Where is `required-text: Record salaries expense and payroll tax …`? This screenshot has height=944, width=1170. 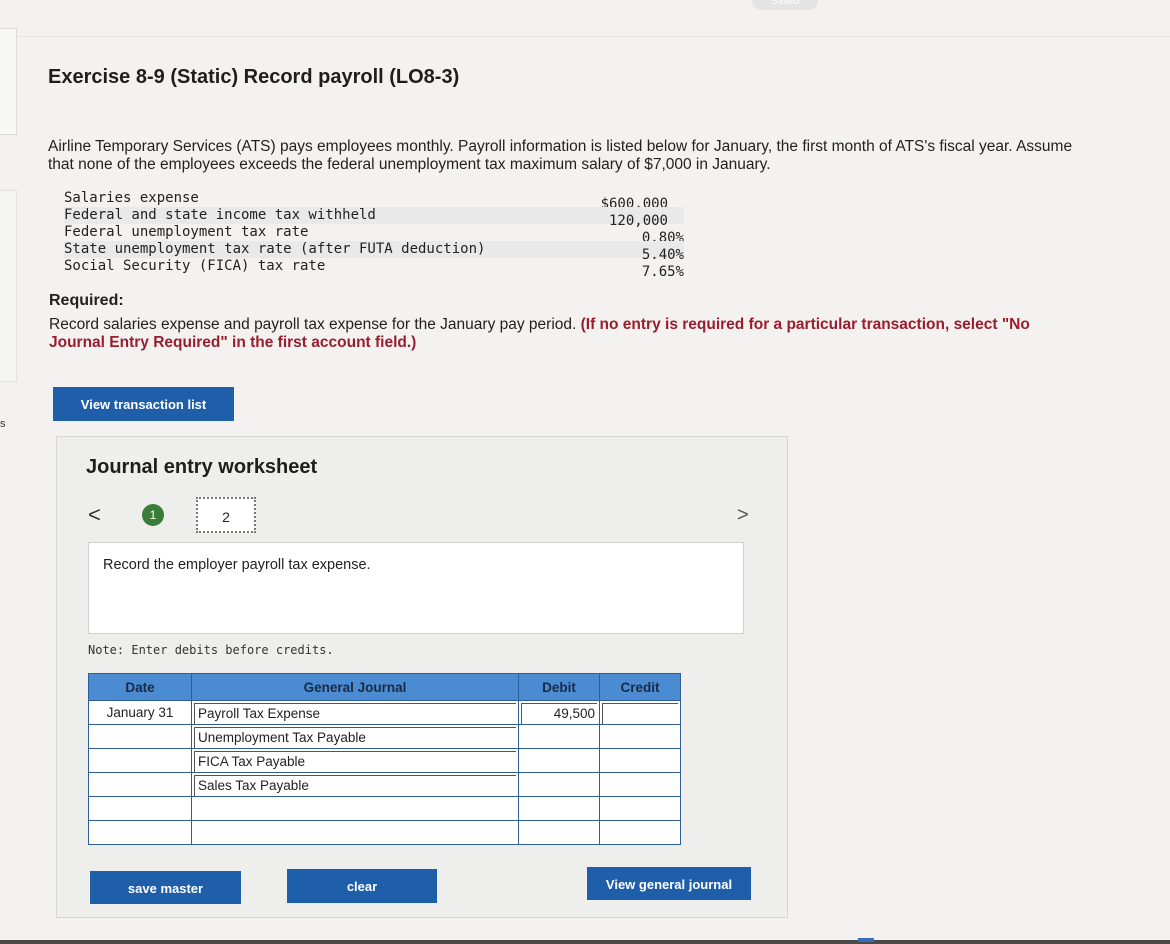
required-text: Record salaries expense and payroll tax … is located at coordinates (554, 334).